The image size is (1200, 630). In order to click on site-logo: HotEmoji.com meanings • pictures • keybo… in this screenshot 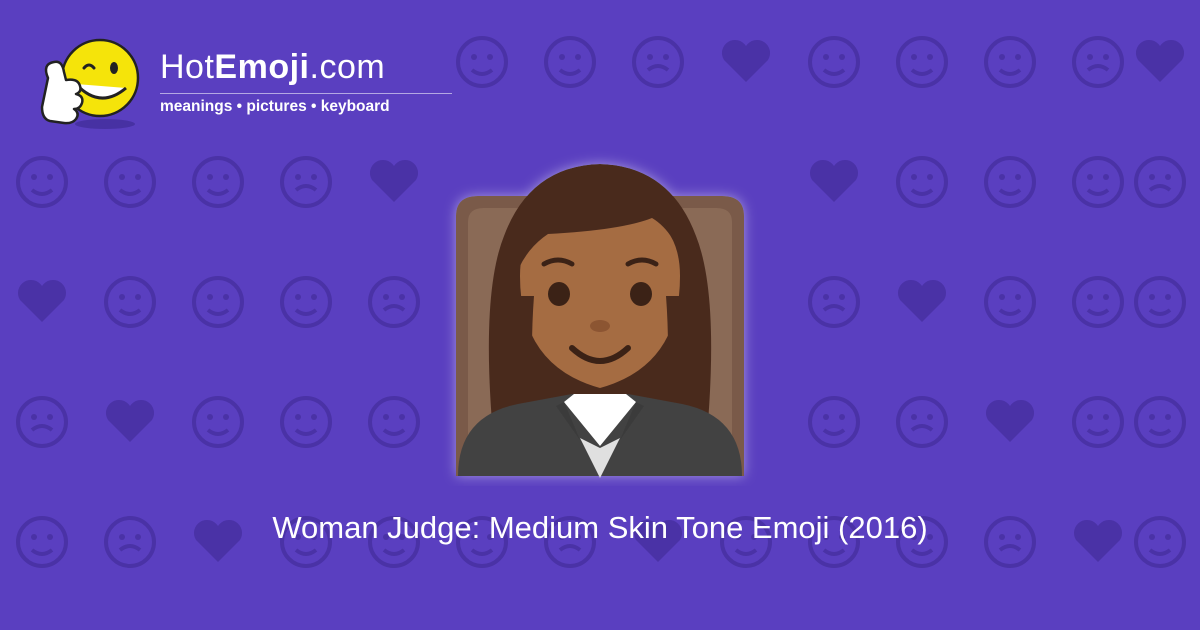, I will do `click(253, 84)`.